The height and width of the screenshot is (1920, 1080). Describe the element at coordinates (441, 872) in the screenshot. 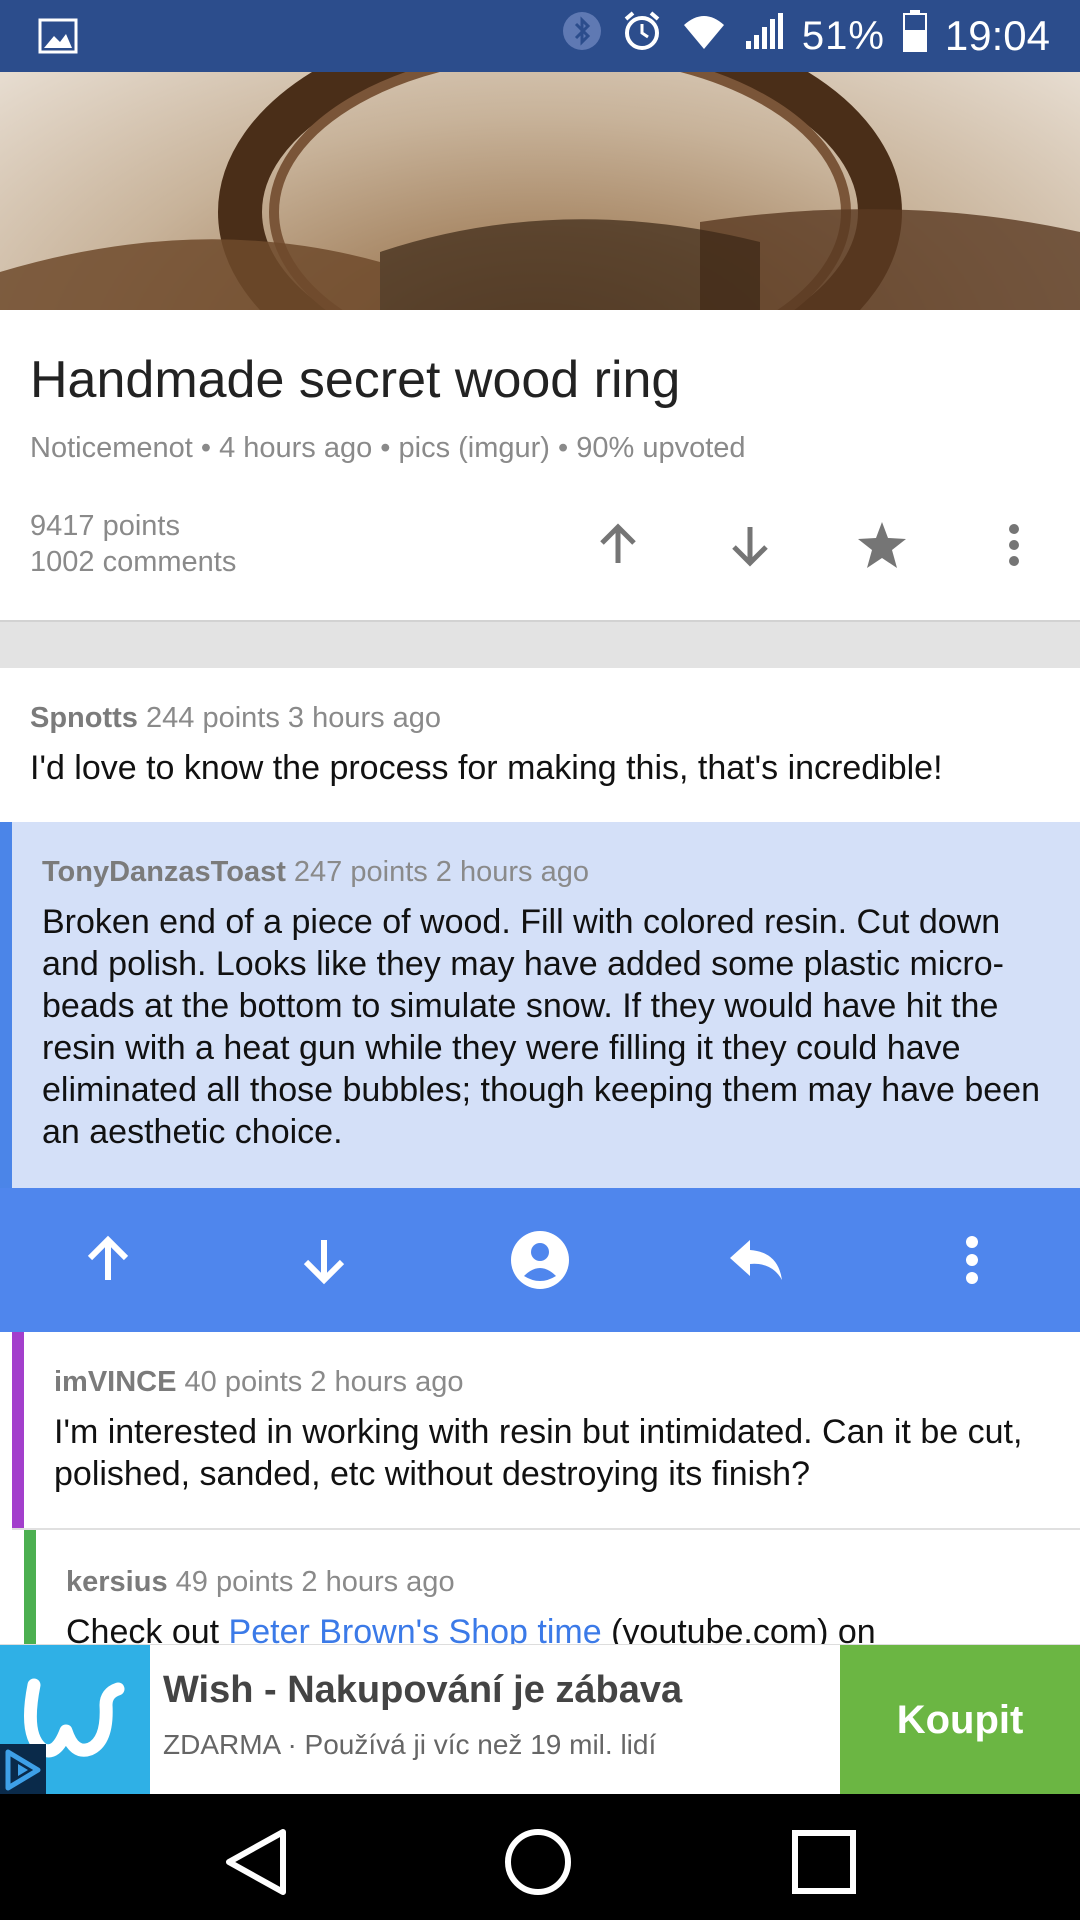

I see `comment-info: 247 points 2 hours ago` at that location.